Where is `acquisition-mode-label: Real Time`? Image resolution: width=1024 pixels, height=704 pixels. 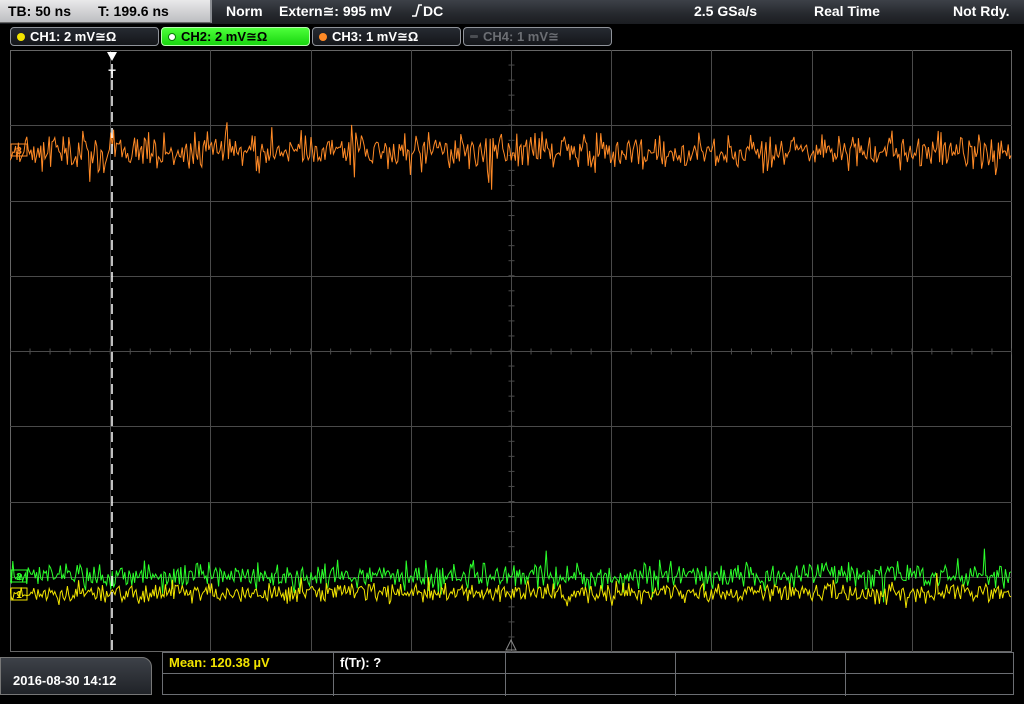
acquisition-mode-label: Real Time is located at coordinates (847, 11).